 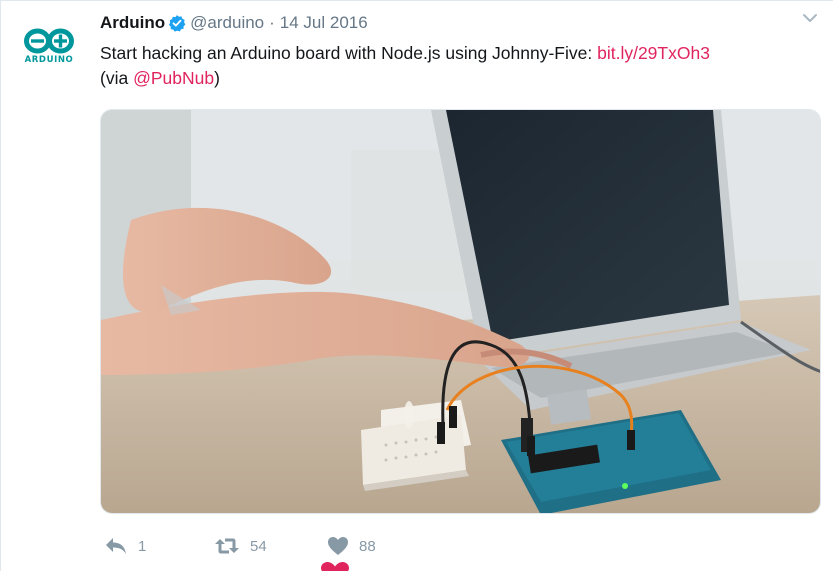 What do you see at coordinates (132, 23) in the screenshot?
I see `author-name: Arduino` at bounding box center [132, 23].